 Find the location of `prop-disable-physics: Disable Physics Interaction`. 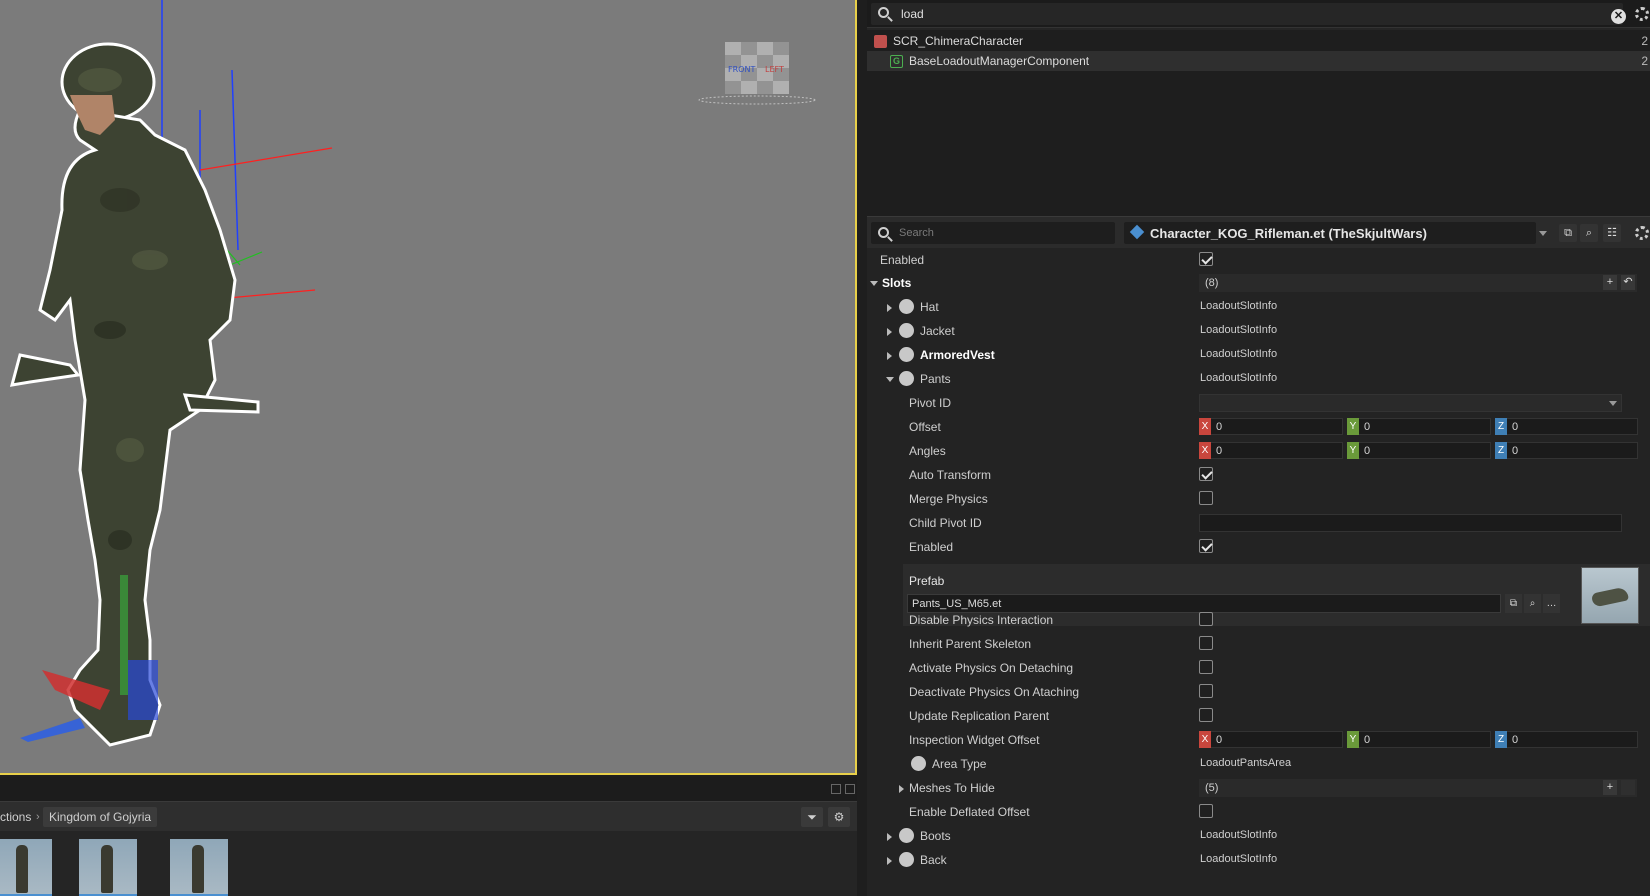

prop-disable-physics: Disable Physics Interaction is located at coordinates (1258, 620).